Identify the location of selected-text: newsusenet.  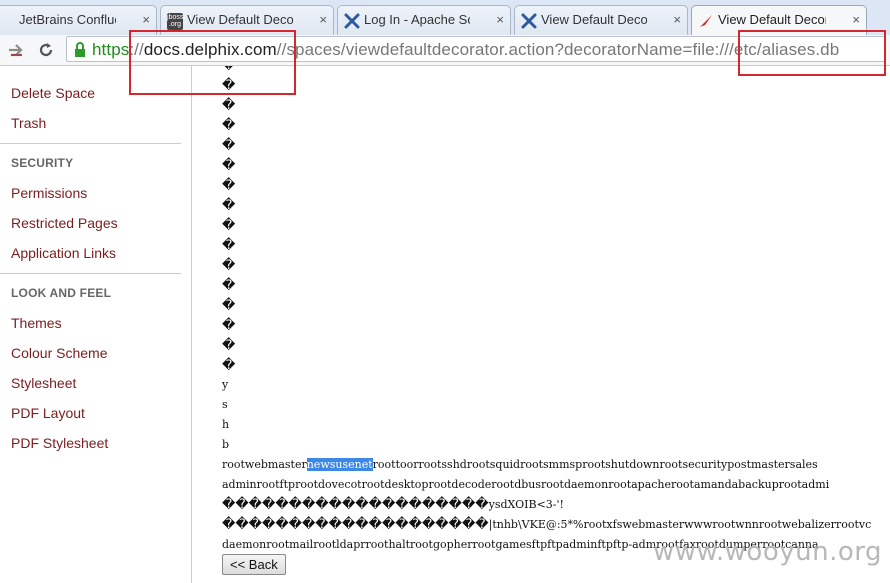
(339, 464).